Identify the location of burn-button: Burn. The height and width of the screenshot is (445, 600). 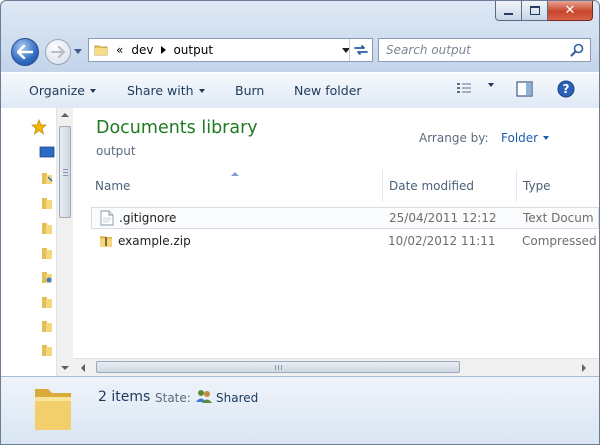
(249, 90).